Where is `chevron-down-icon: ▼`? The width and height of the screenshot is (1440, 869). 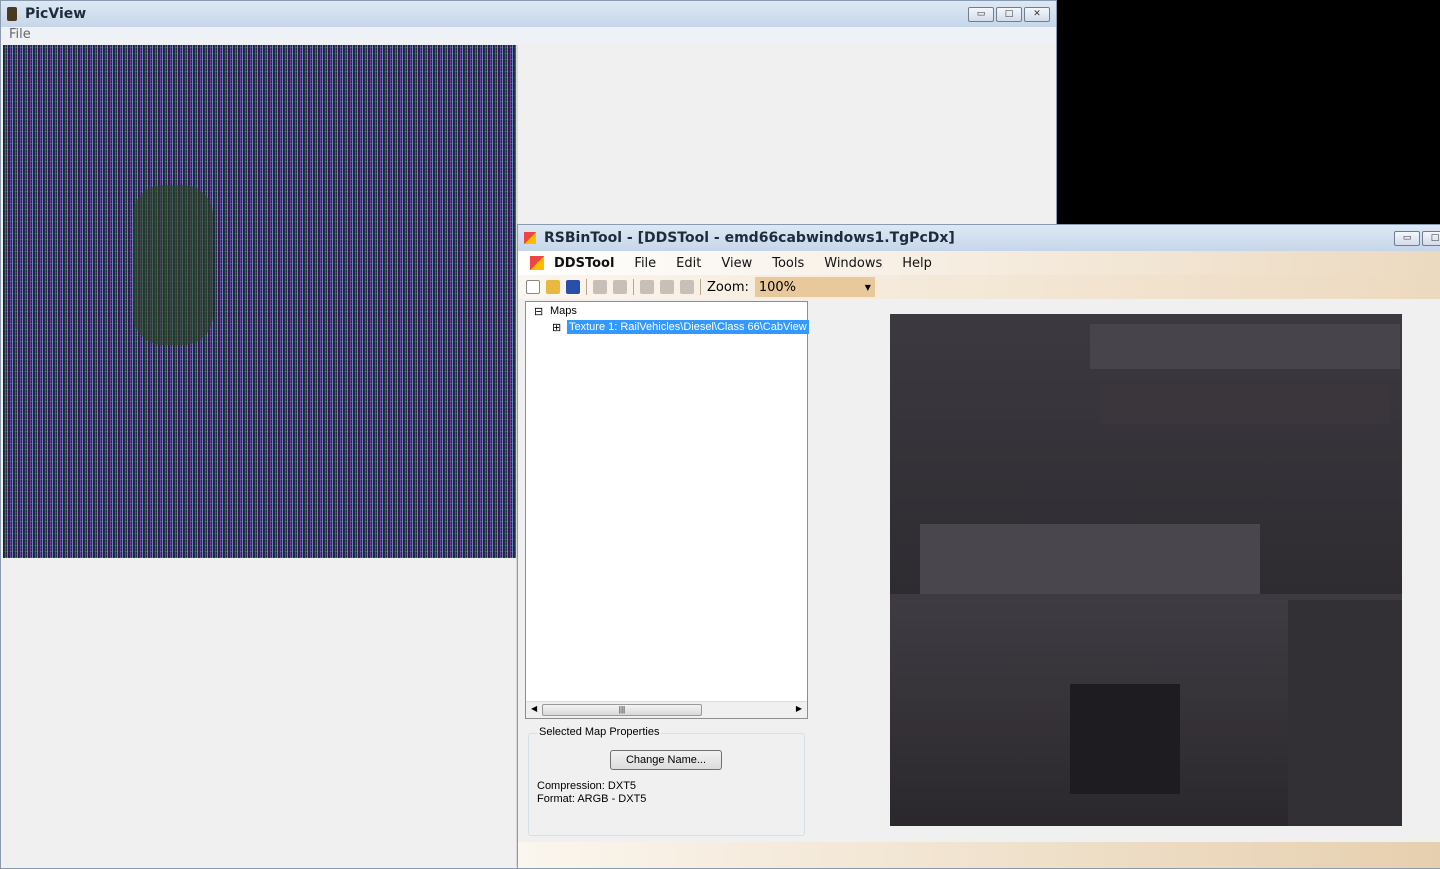
chevron-down-icon: ▼ is located at coordinates (867, 287).